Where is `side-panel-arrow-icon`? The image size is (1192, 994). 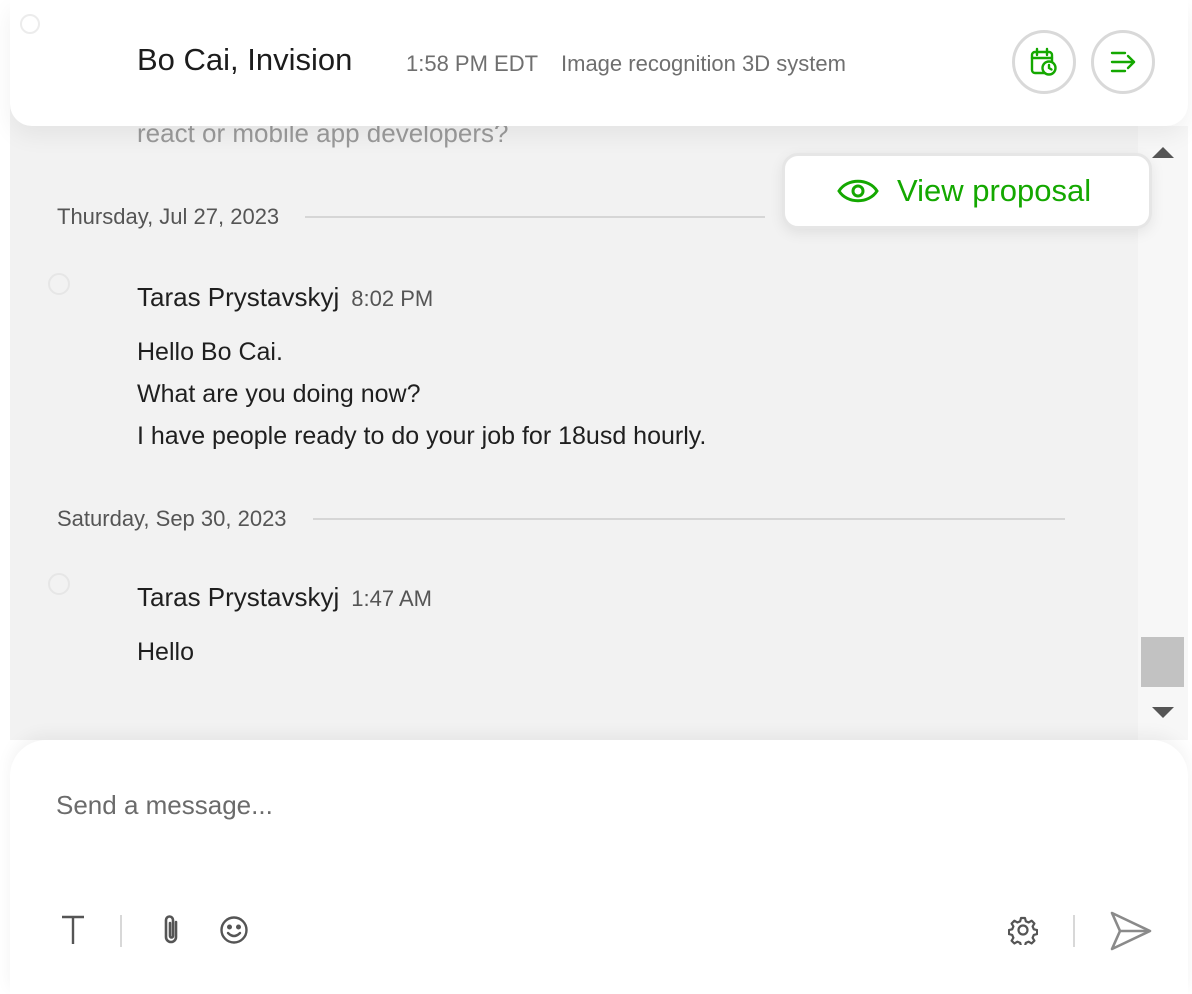
side-panel-arrow-icon is located at coordinates (1123, 62).